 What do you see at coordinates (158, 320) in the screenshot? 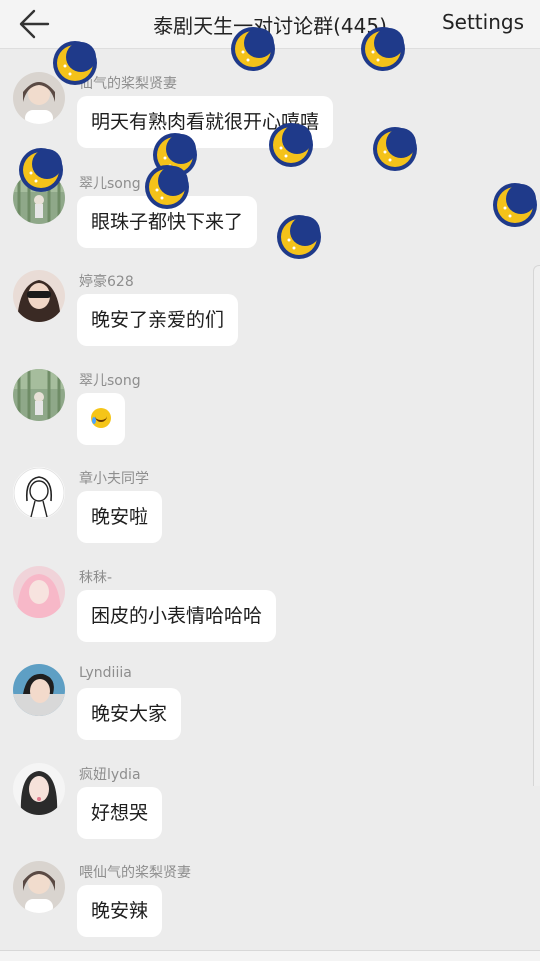
I see `message-bubble: 晚安了亲爱的们` at bounding box center [158, 320].